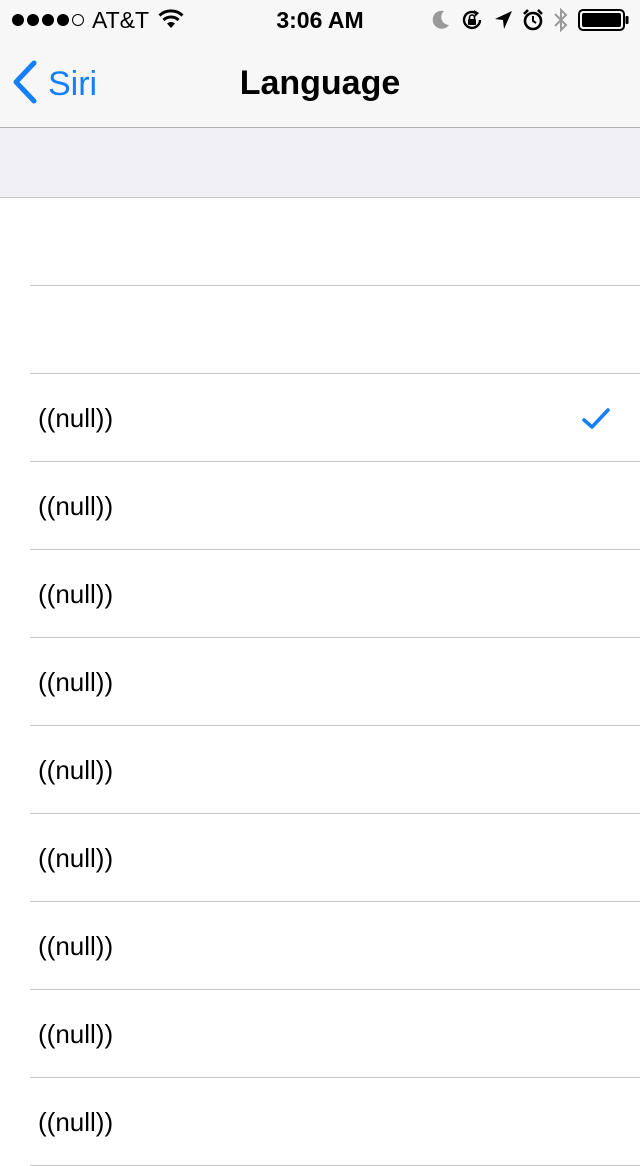 This screenshot has height=1166, width=640. What do you see at coordinates (472, 20) in the screenshot?
I see `rotation-lock-icon` at bounding box center [472, 20].